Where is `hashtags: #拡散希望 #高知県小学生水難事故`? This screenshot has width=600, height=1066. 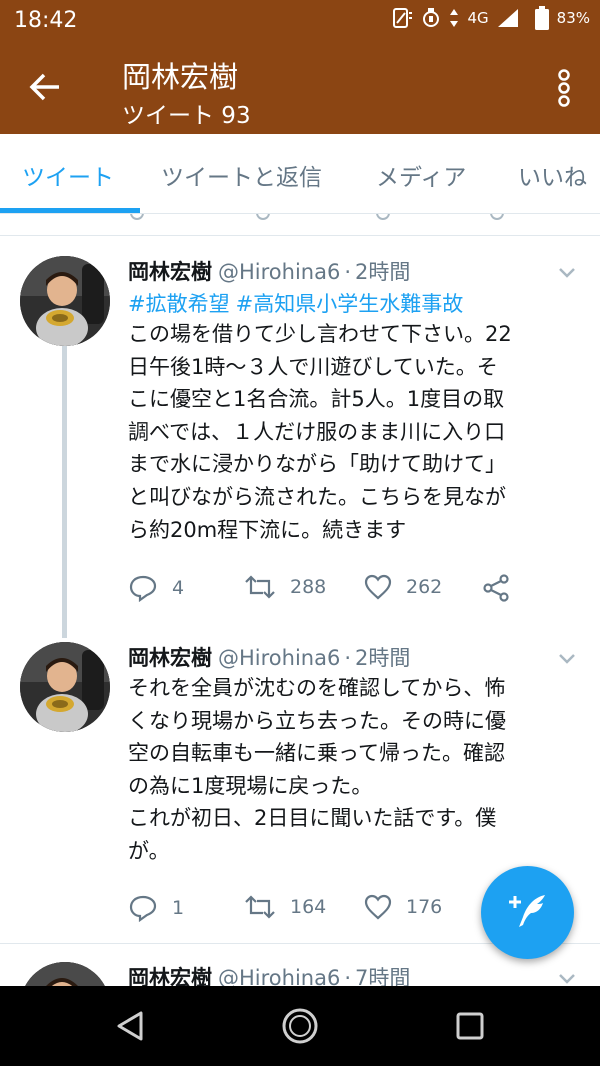 hashtags: #拡散希望 #高知県小学生水難事故 is located at coordinates (298, 303).